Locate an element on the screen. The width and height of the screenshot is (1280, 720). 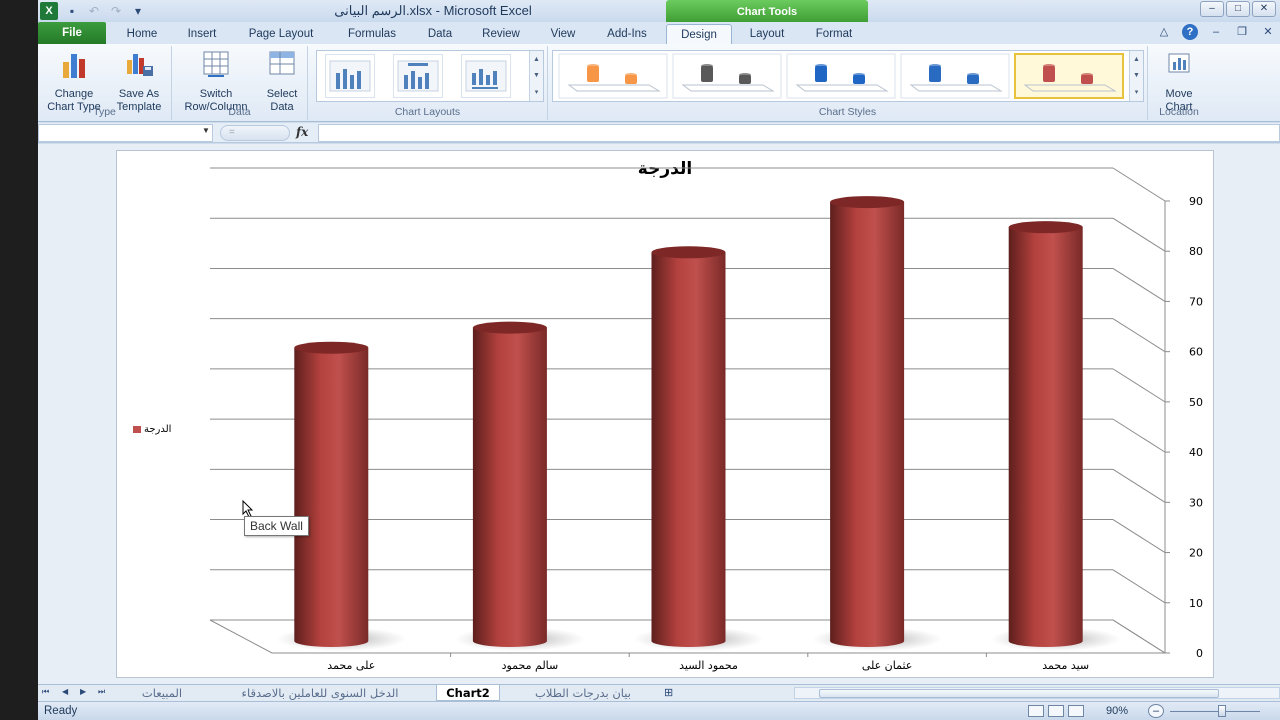
move-chart-icon is located at coordinates (1179, 63).